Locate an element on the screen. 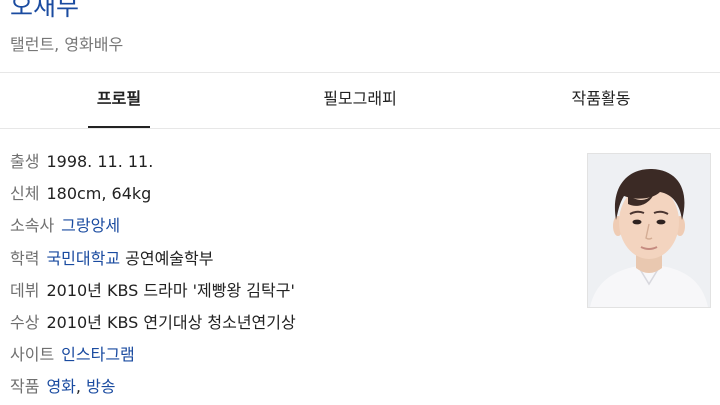 The image size is (720, 405). info-label: 데뷔 is located at coordinates (25, 290).